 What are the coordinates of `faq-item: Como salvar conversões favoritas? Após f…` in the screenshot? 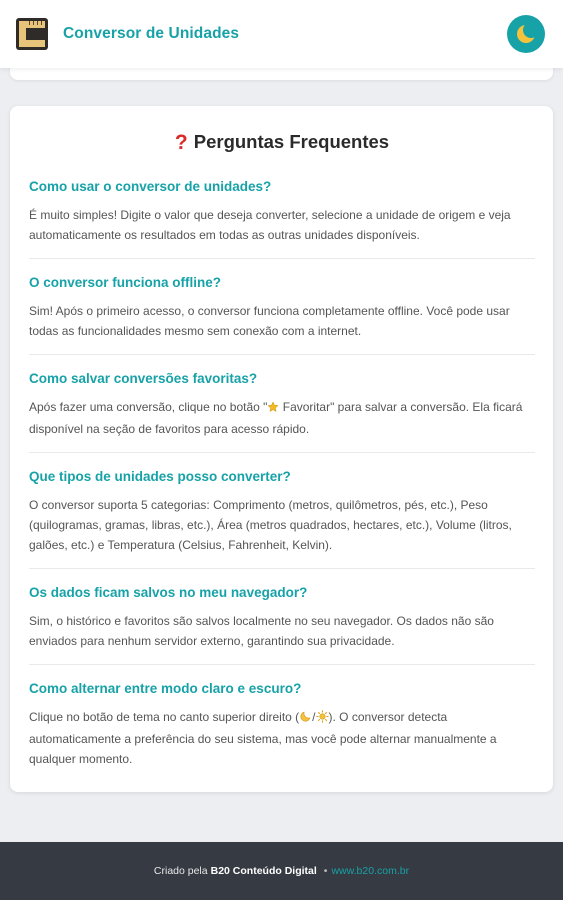 It's located at (282, 411).